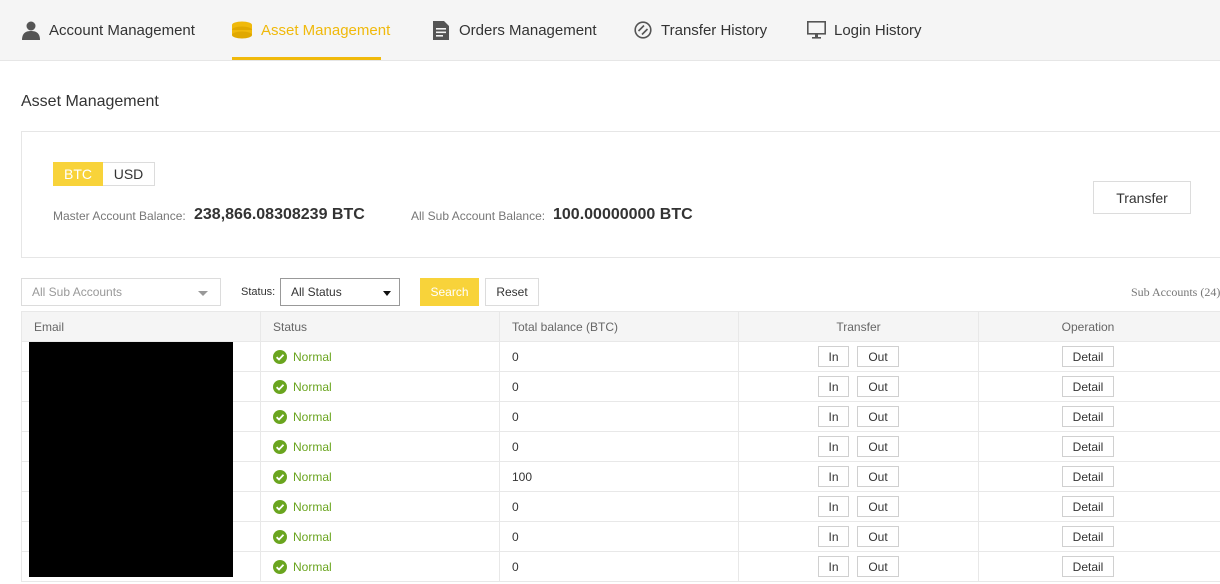 The image size is (1220, 584). Describe the element at coordinates (1175, 292) in the screenshot. I see `sub-accounts-count: Sub Accounts (24)` at that location.